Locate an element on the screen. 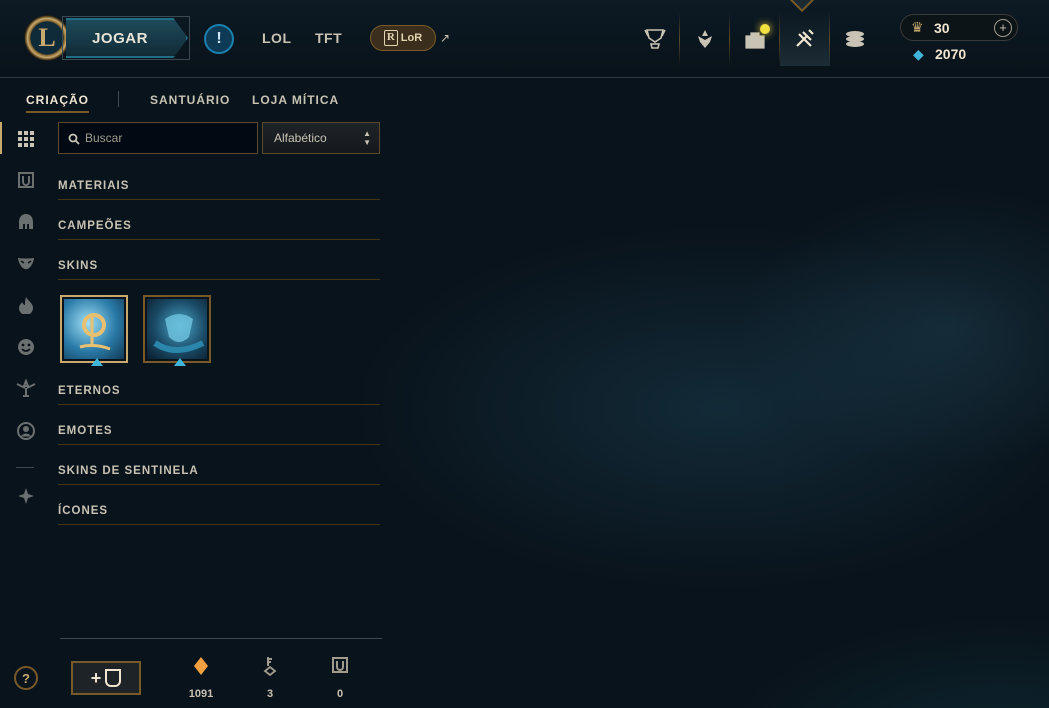 The image size is (1049, 708). top-nav-icons is located at coordinates (755, 39).